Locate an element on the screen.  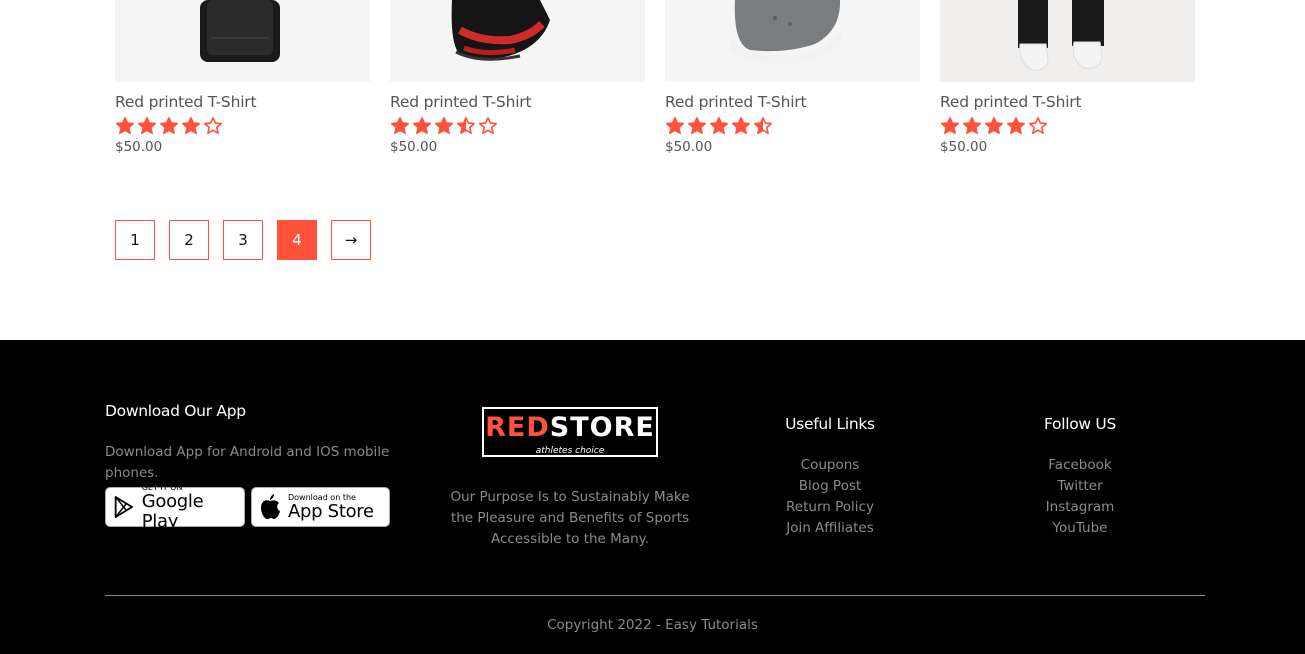
next-page-button: → is located at coordinates (351, 240).